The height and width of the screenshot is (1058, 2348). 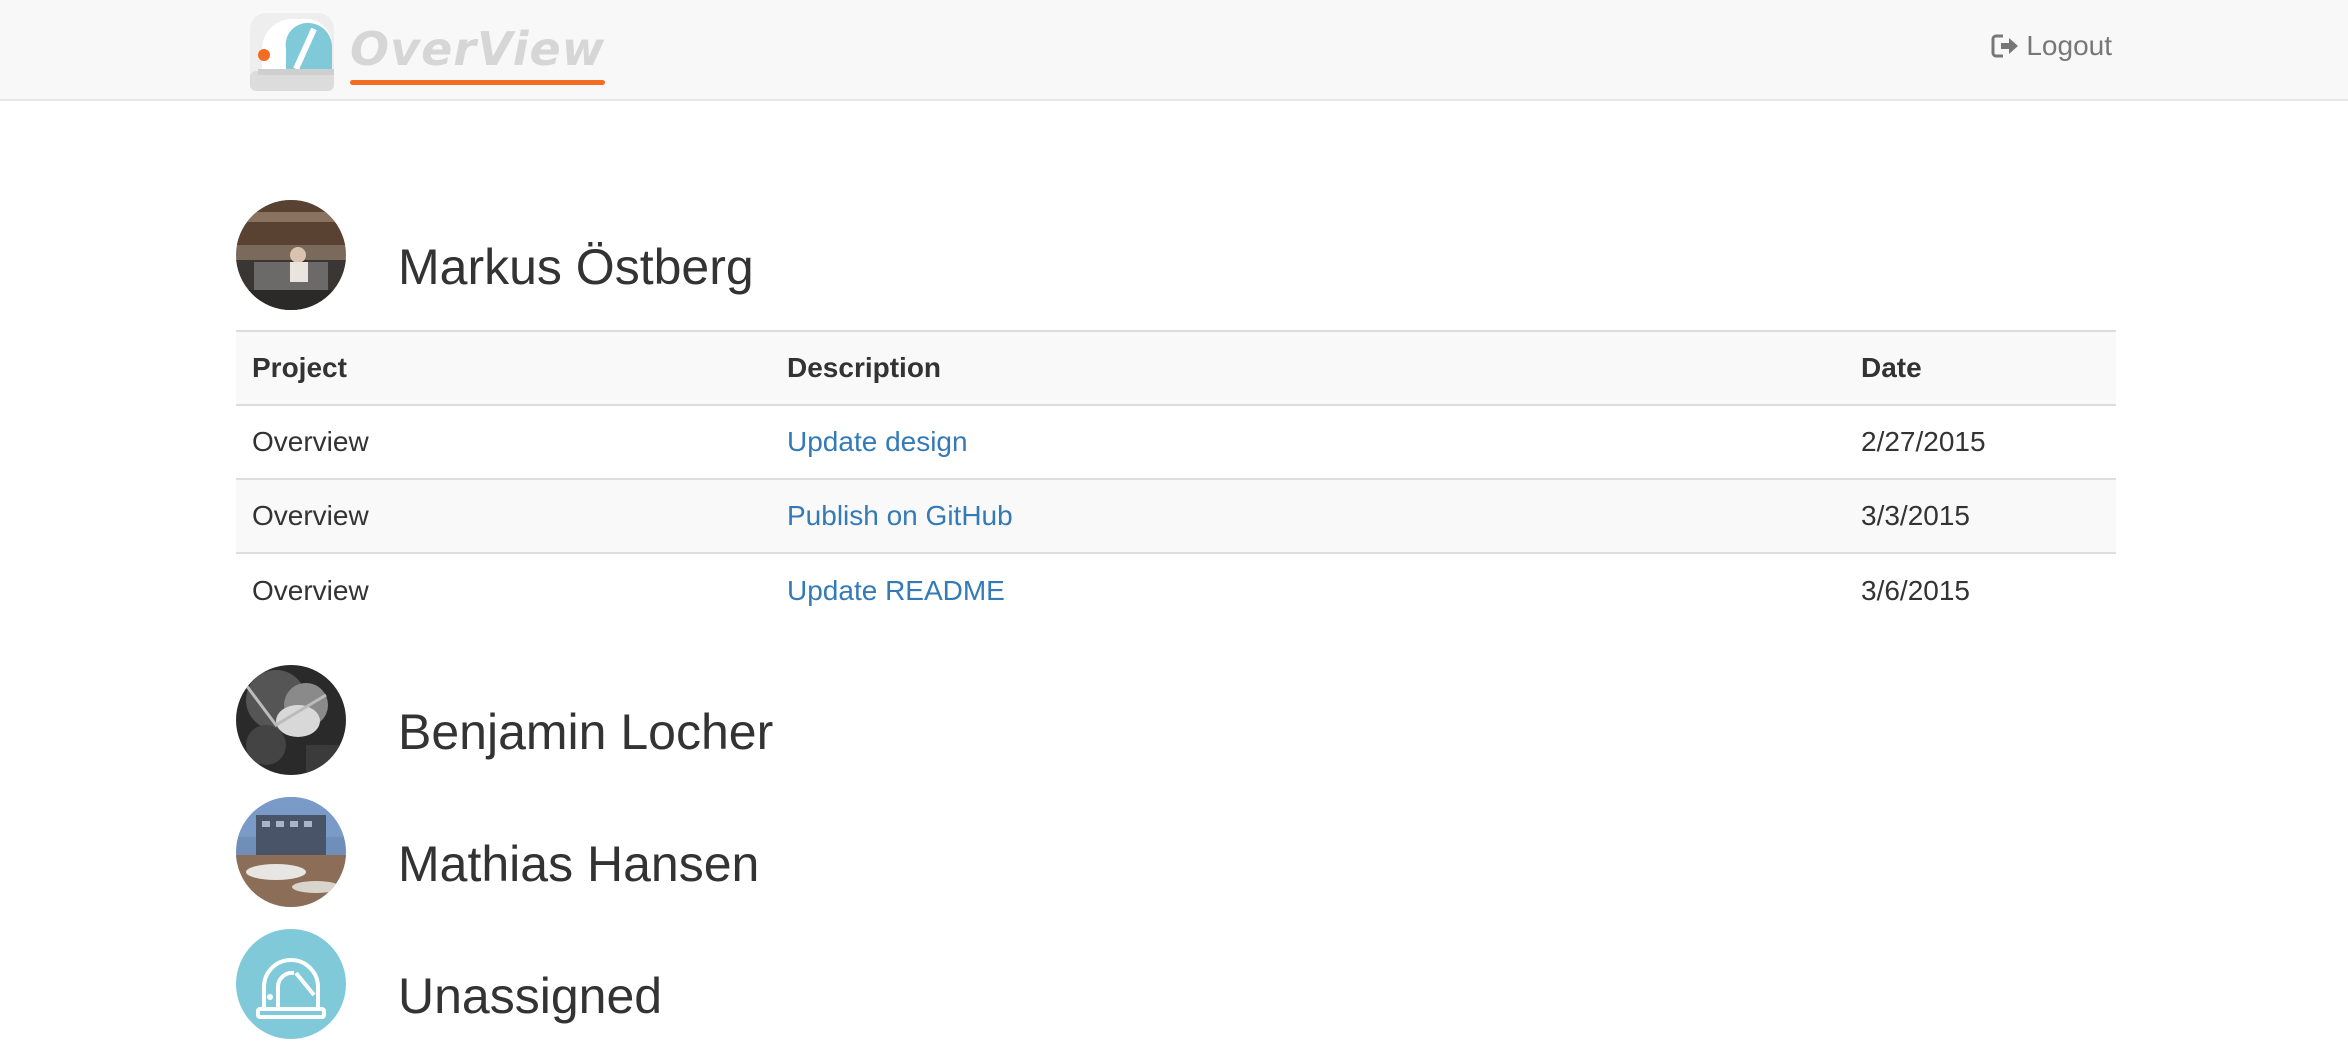 I want to click on table-row: Overview Update README 3/6/2015, so click(x=1176, y=589).